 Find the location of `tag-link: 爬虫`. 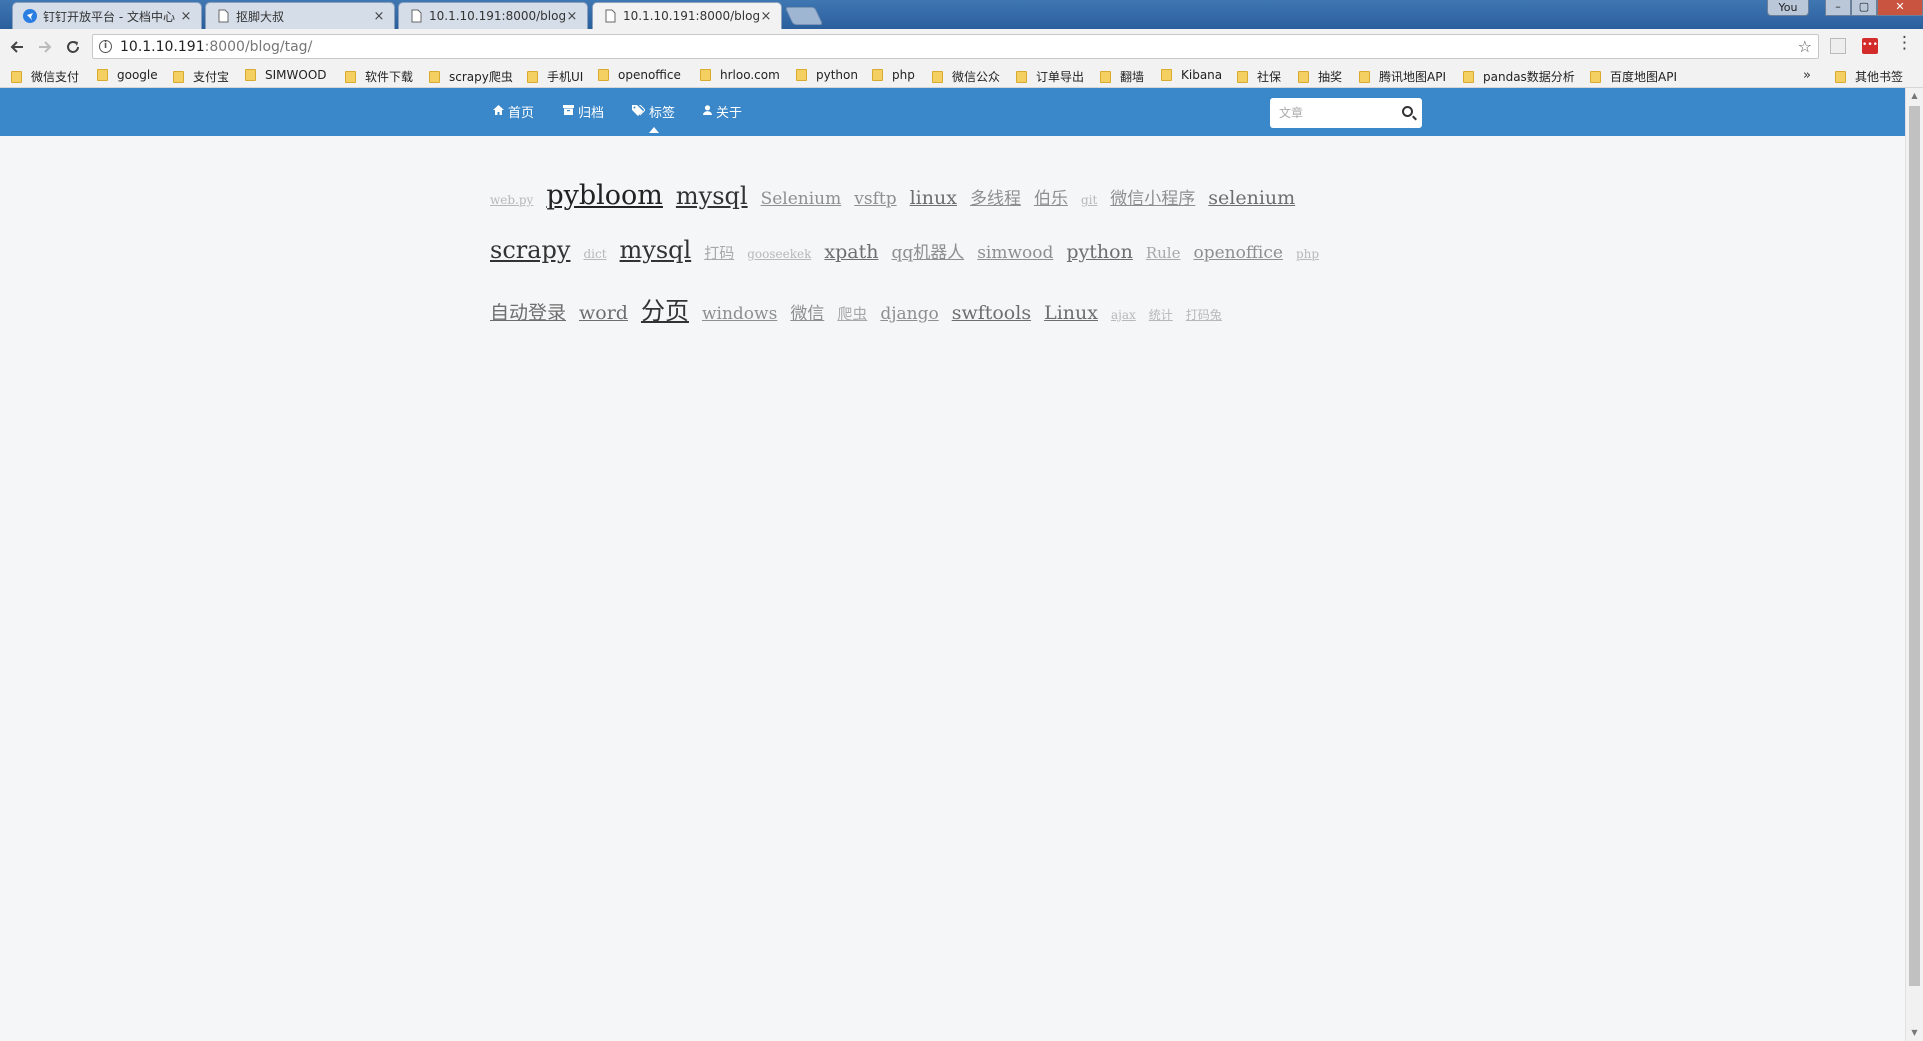

tag-link: 爬虫 is located at coordinates (852, 313).